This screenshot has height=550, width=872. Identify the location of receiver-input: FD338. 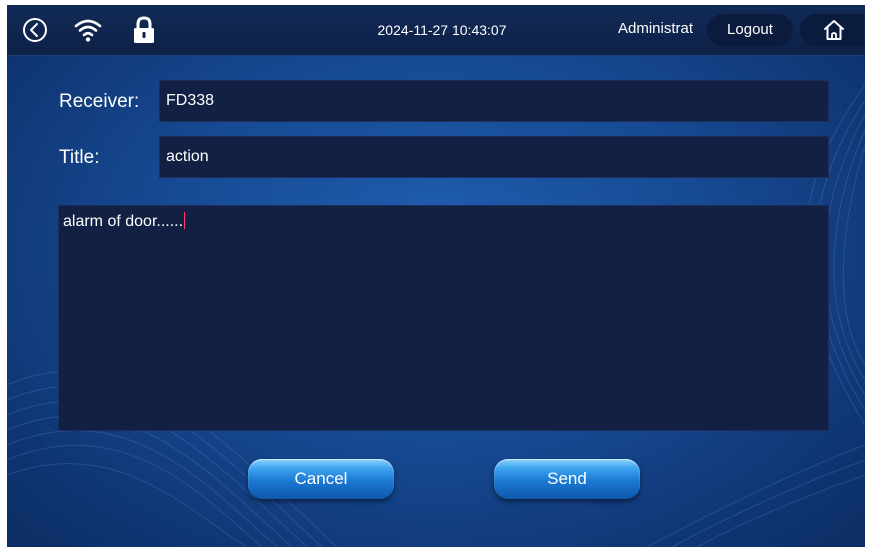
(494, 101).